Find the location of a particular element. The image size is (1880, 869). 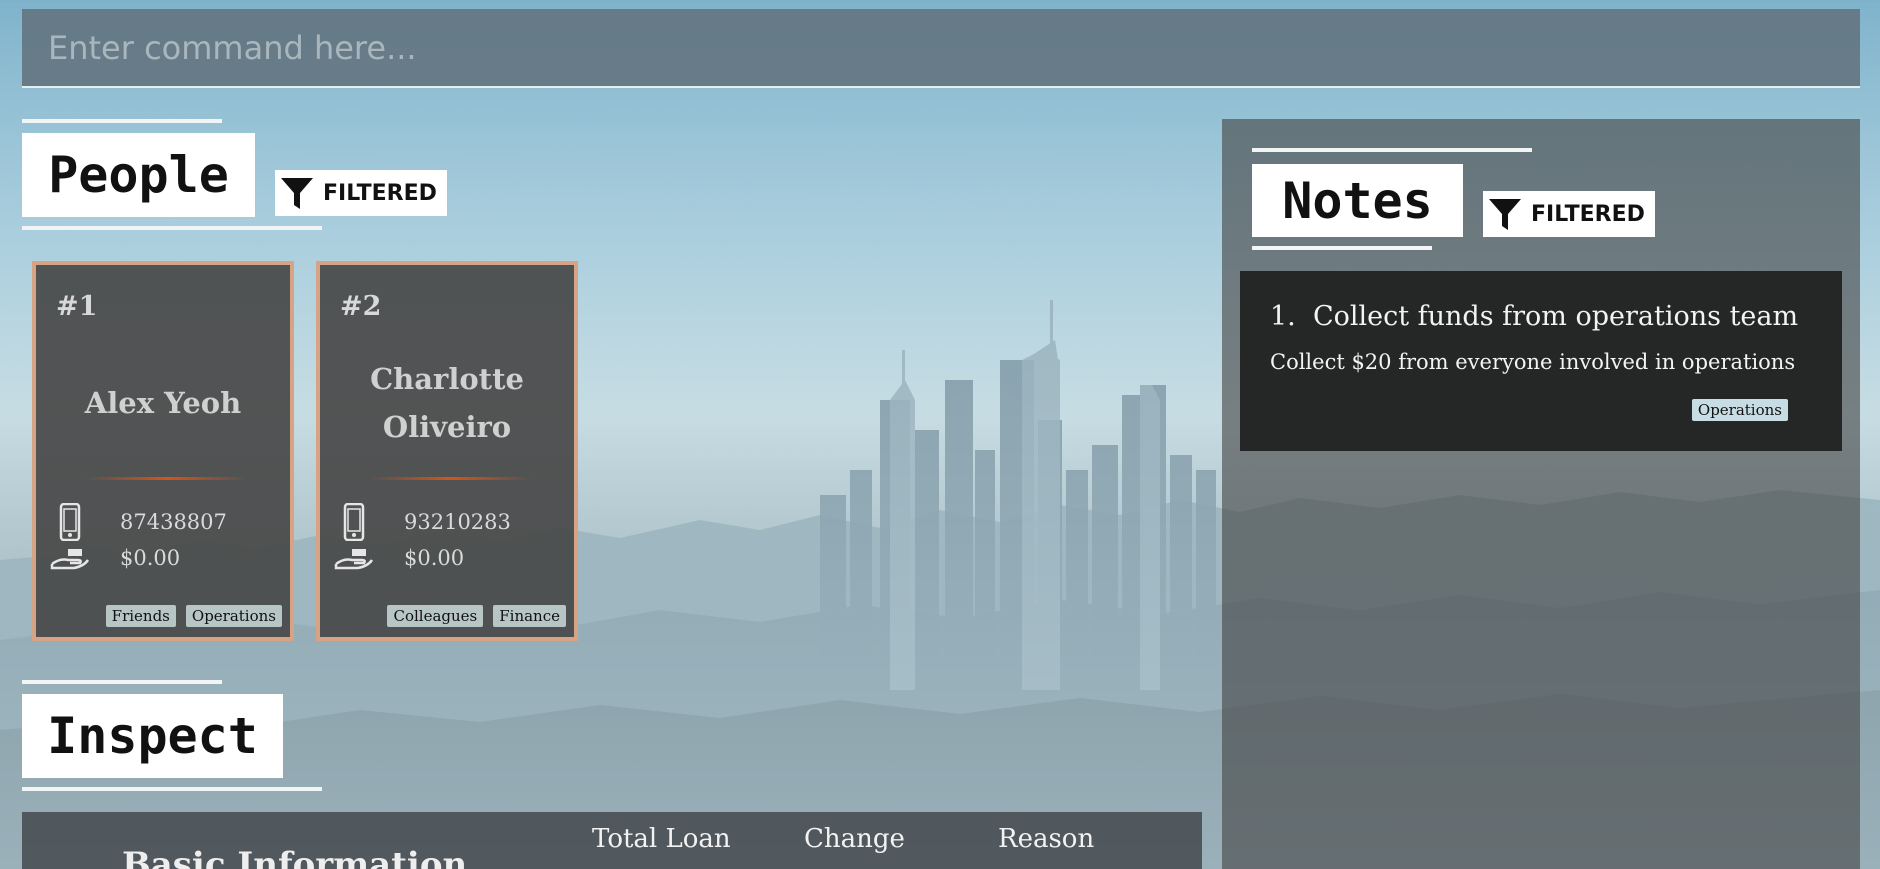

tag-chip: Finance is located at coordinates (529, 616).